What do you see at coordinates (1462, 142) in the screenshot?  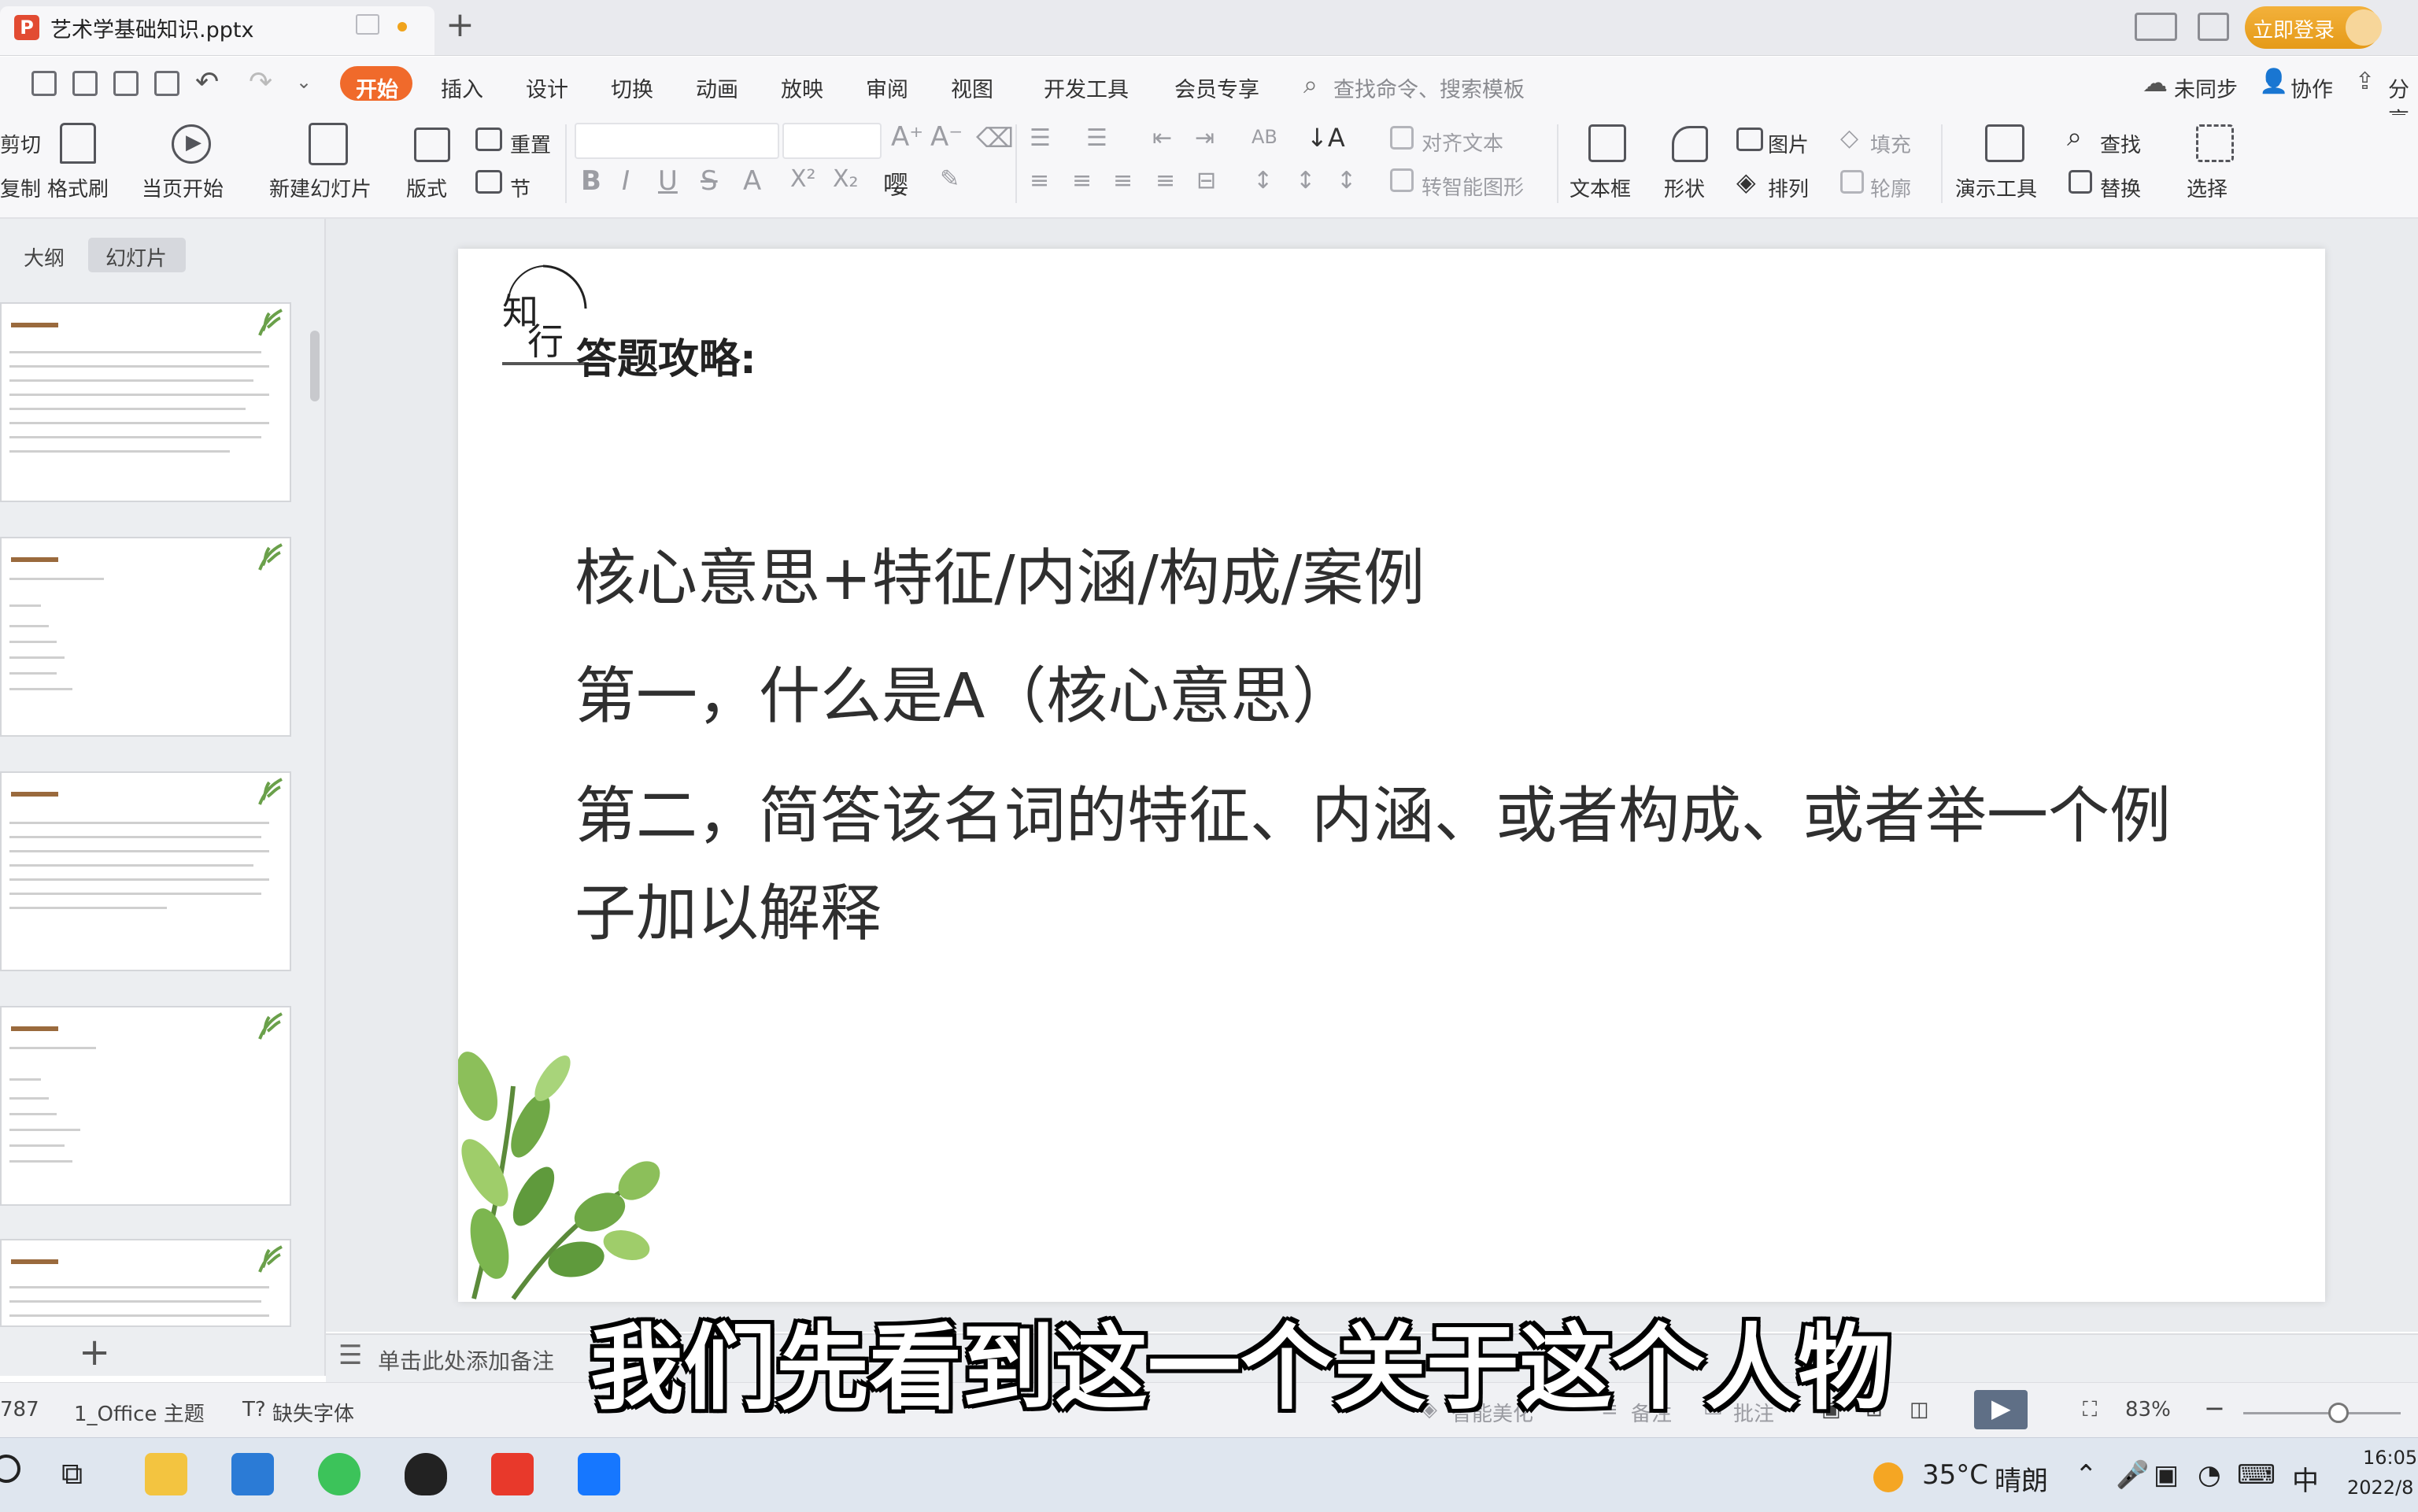 I see `align-text-button: 对齐文本` at bounding box center [1462, 142].